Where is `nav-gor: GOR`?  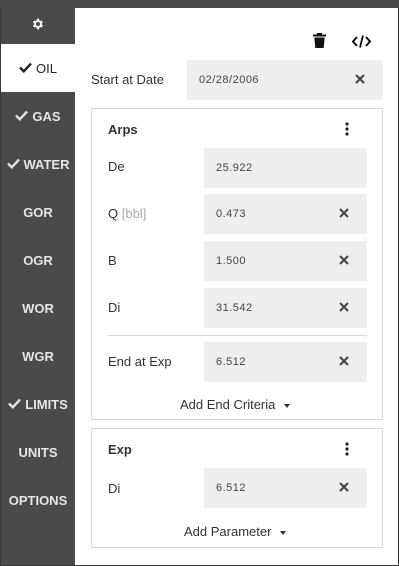
nav-gor: GOR is located at coordinates (38, 212).